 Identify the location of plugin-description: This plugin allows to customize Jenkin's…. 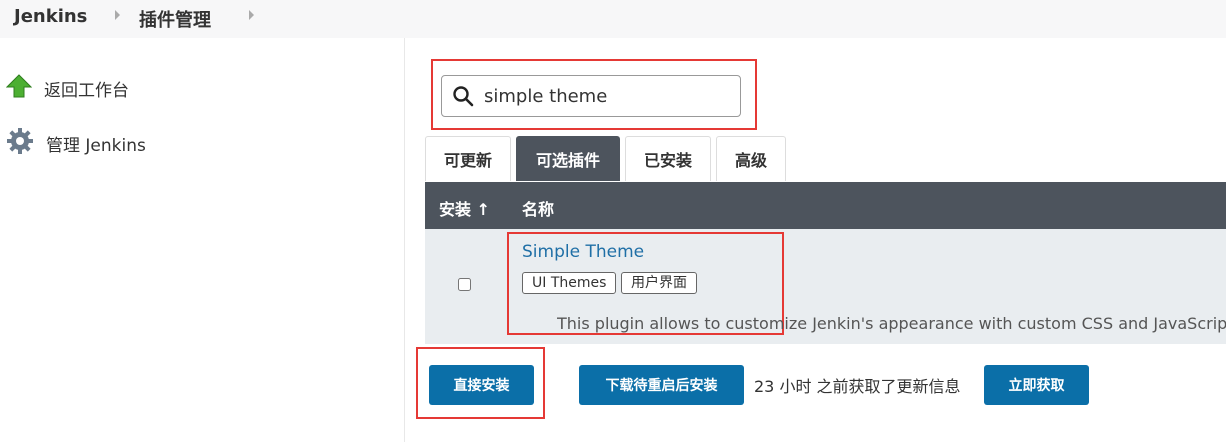
(891, 323).